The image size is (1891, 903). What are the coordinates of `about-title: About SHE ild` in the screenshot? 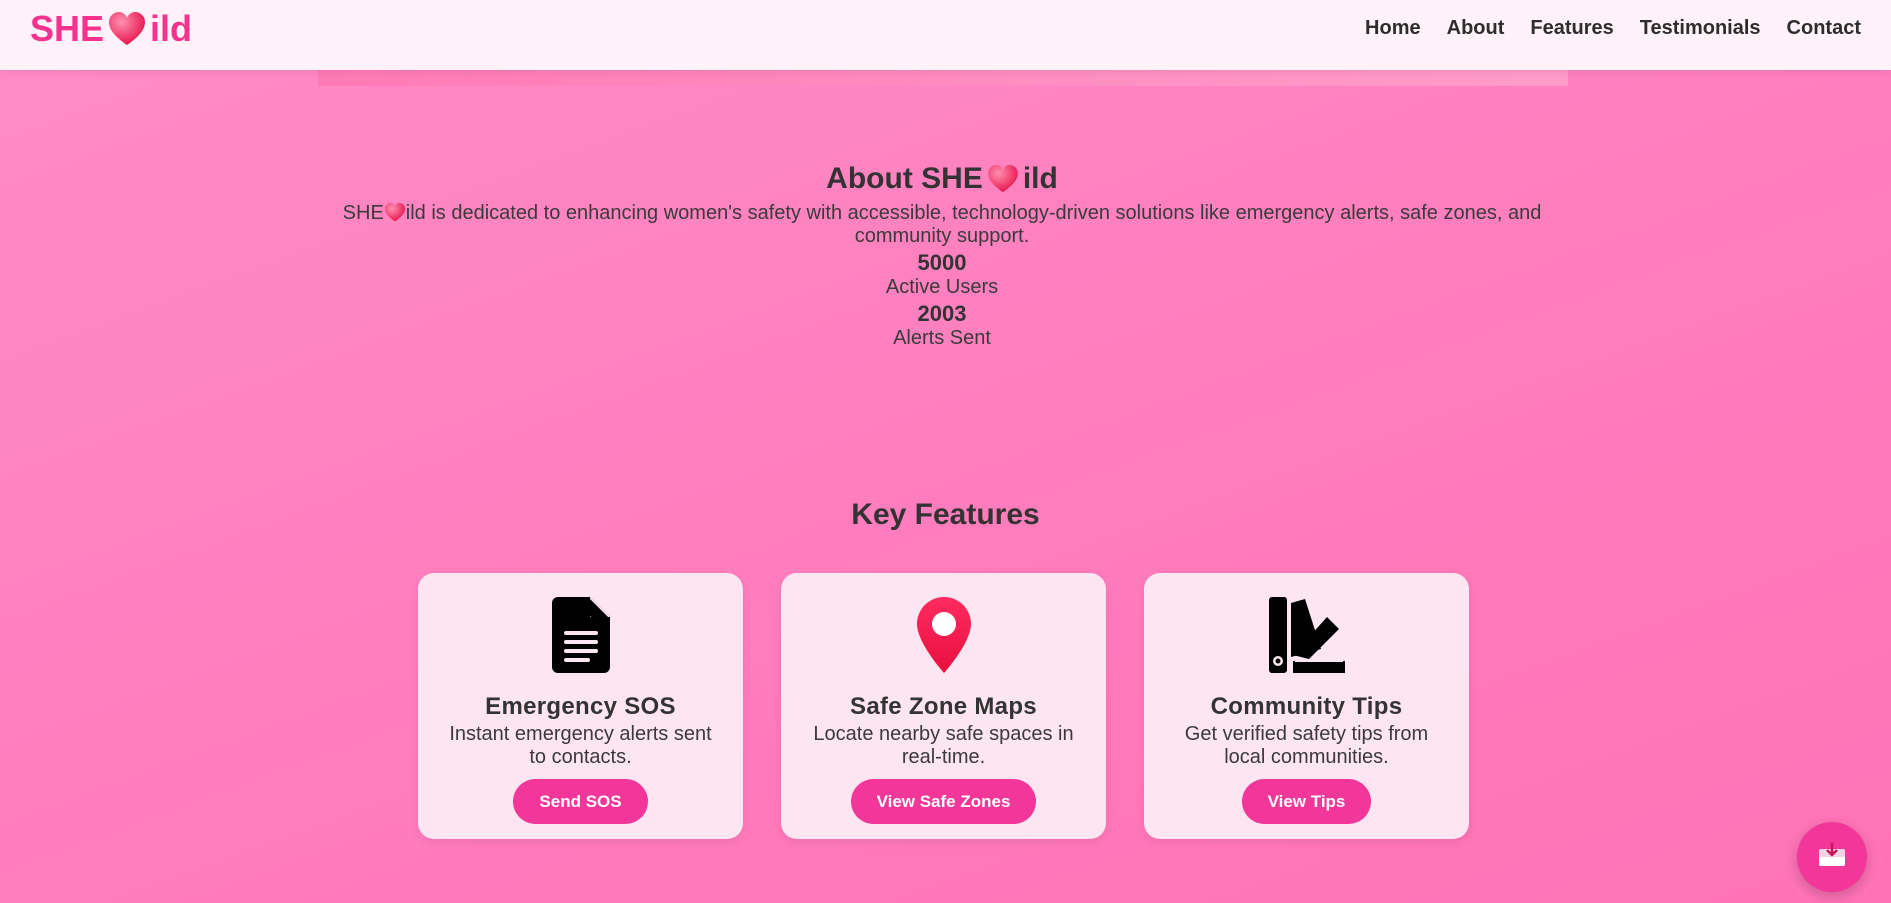 It's located at (942, 179).